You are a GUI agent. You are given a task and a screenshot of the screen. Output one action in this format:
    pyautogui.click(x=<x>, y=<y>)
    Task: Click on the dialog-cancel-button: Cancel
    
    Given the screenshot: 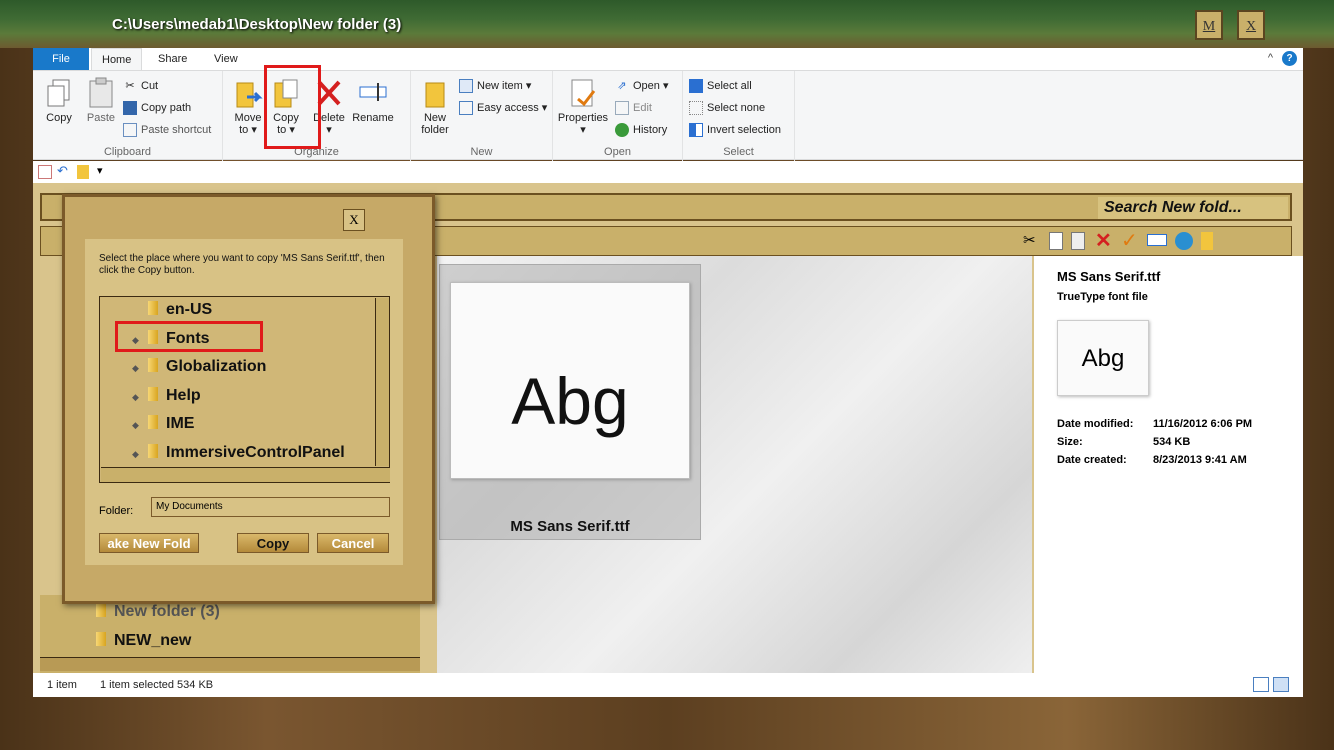 What is the action you would take?
    pyautogui.click(x=353, y=543)
    